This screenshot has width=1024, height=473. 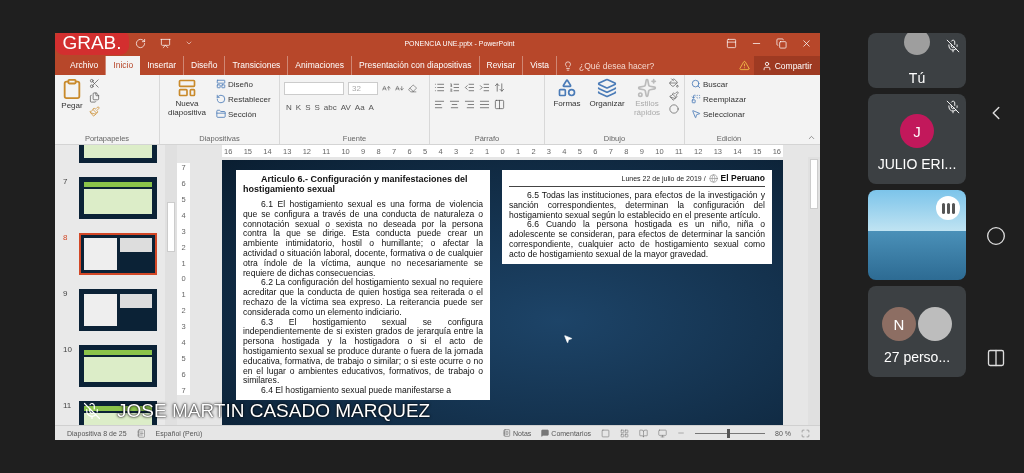 What do you see at coordinates (189, 43) in the screenshot?
I see `caret-icon` at bounding box center [189, 43].